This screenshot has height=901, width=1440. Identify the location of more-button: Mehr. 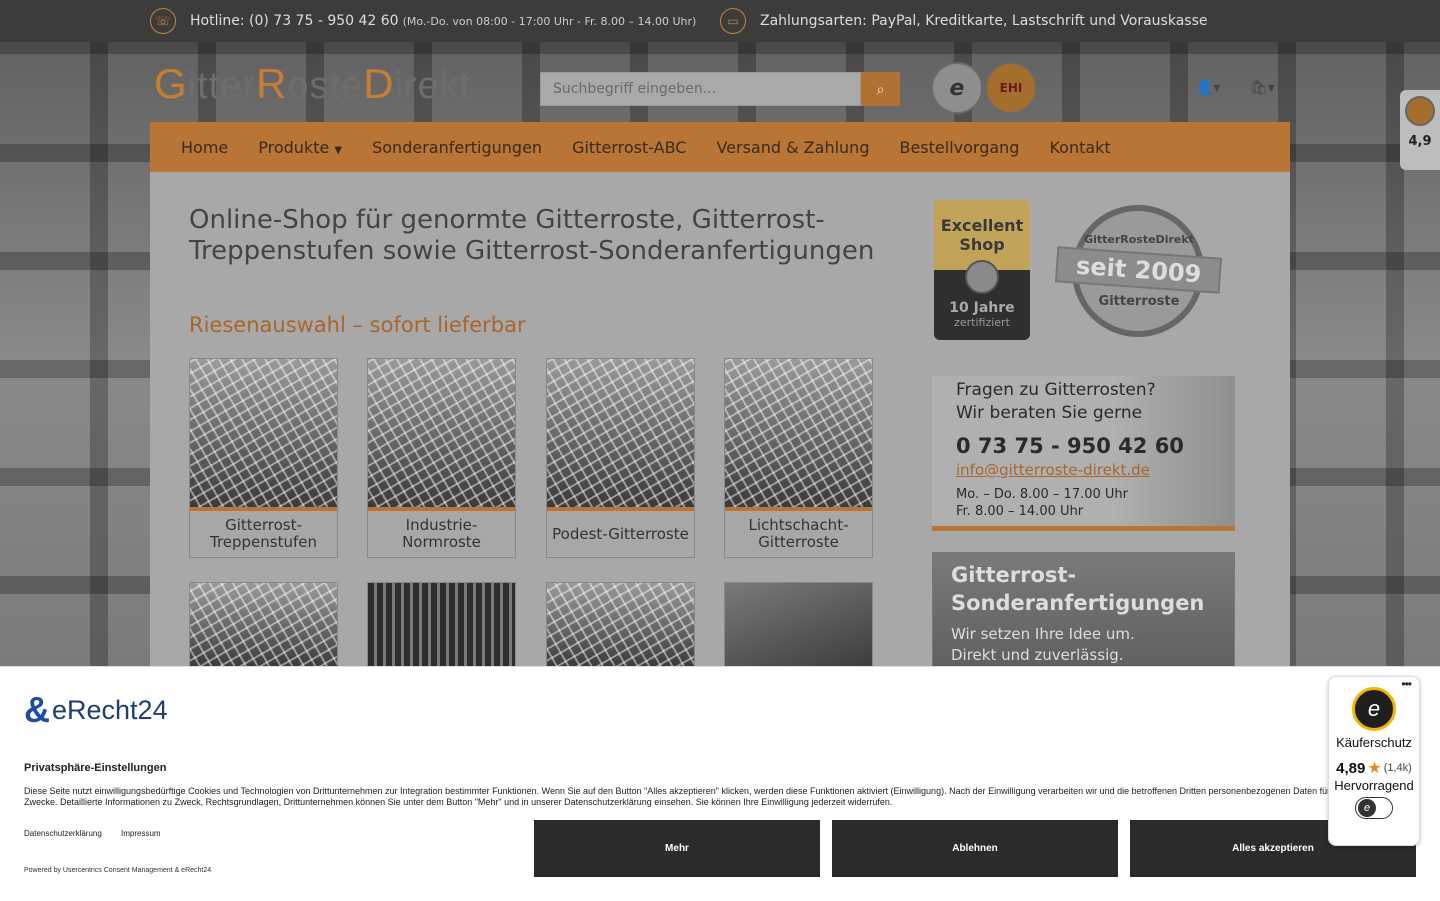
(677, 848).